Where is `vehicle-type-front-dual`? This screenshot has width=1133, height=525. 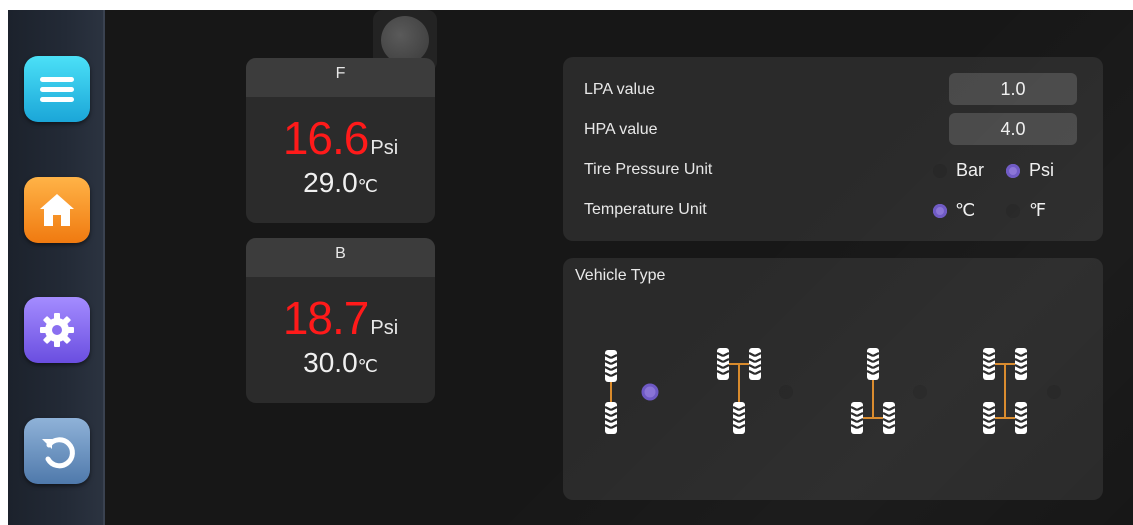 vehicle-type-front-dual is located at coordinates (739, 391).